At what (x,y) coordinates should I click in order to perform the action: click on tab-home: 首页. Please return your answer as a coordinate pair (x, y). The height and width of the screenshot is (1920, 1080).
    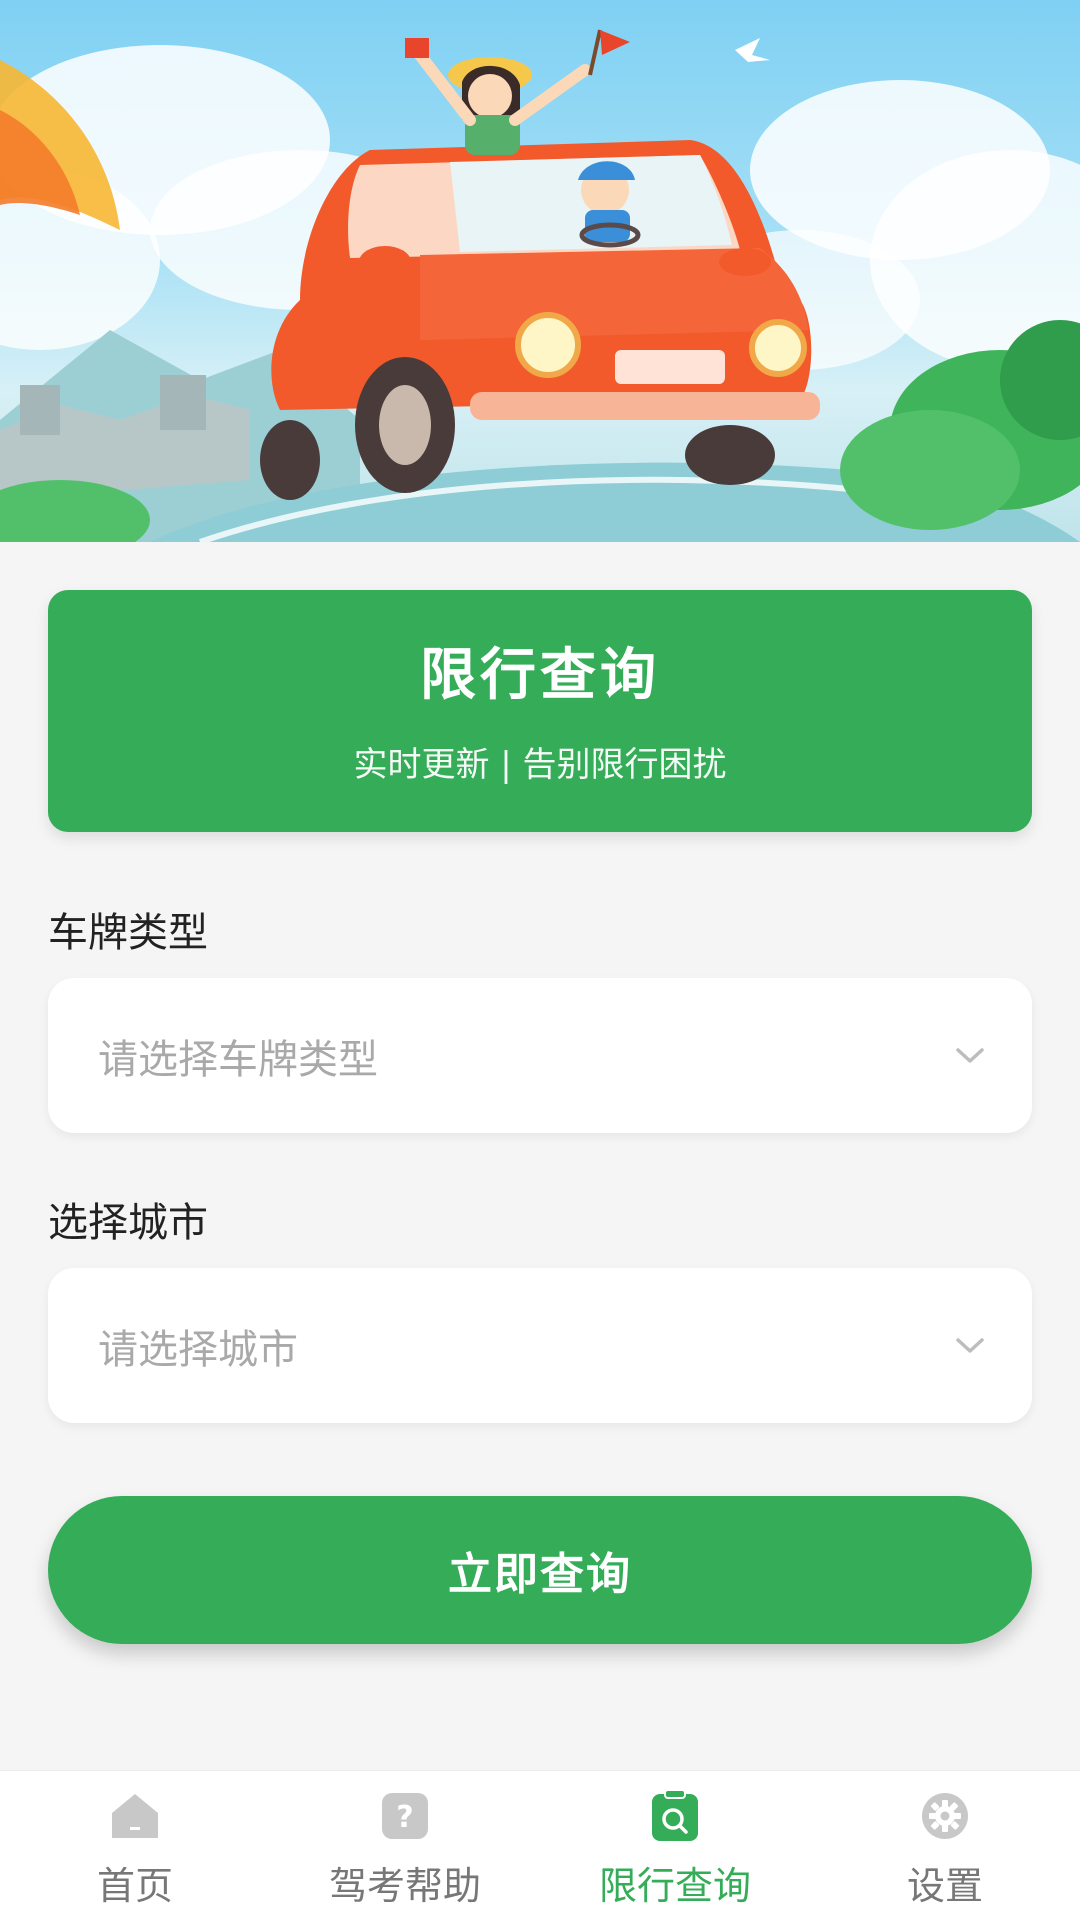
    Looking at the image, I should click on (135, 1845).